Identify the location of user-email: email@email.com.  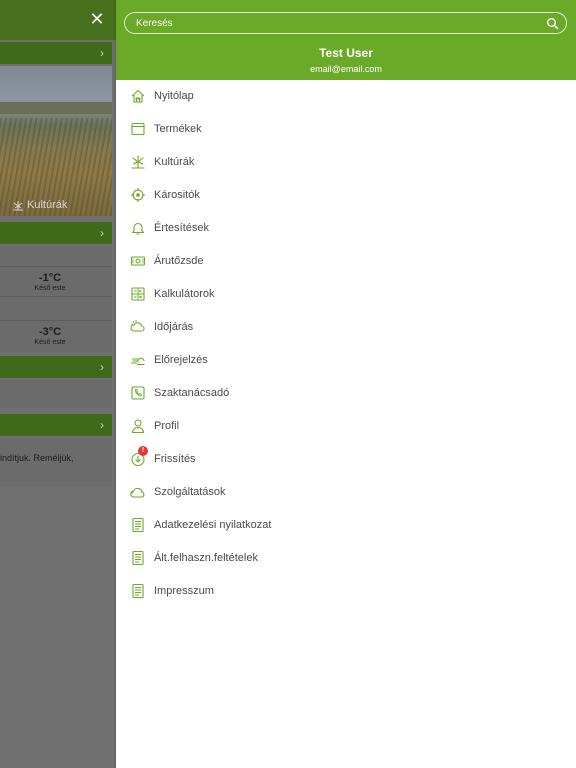
(346, 69).